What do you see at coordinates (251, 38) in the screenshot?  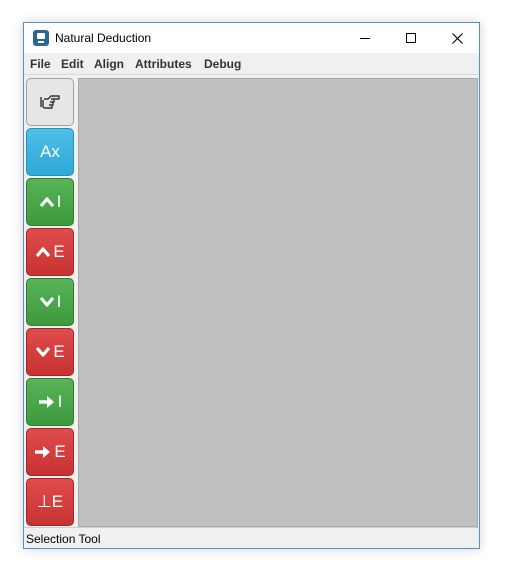 I see `title-bar: Natural Deduction` at bounding box center [251, 38].